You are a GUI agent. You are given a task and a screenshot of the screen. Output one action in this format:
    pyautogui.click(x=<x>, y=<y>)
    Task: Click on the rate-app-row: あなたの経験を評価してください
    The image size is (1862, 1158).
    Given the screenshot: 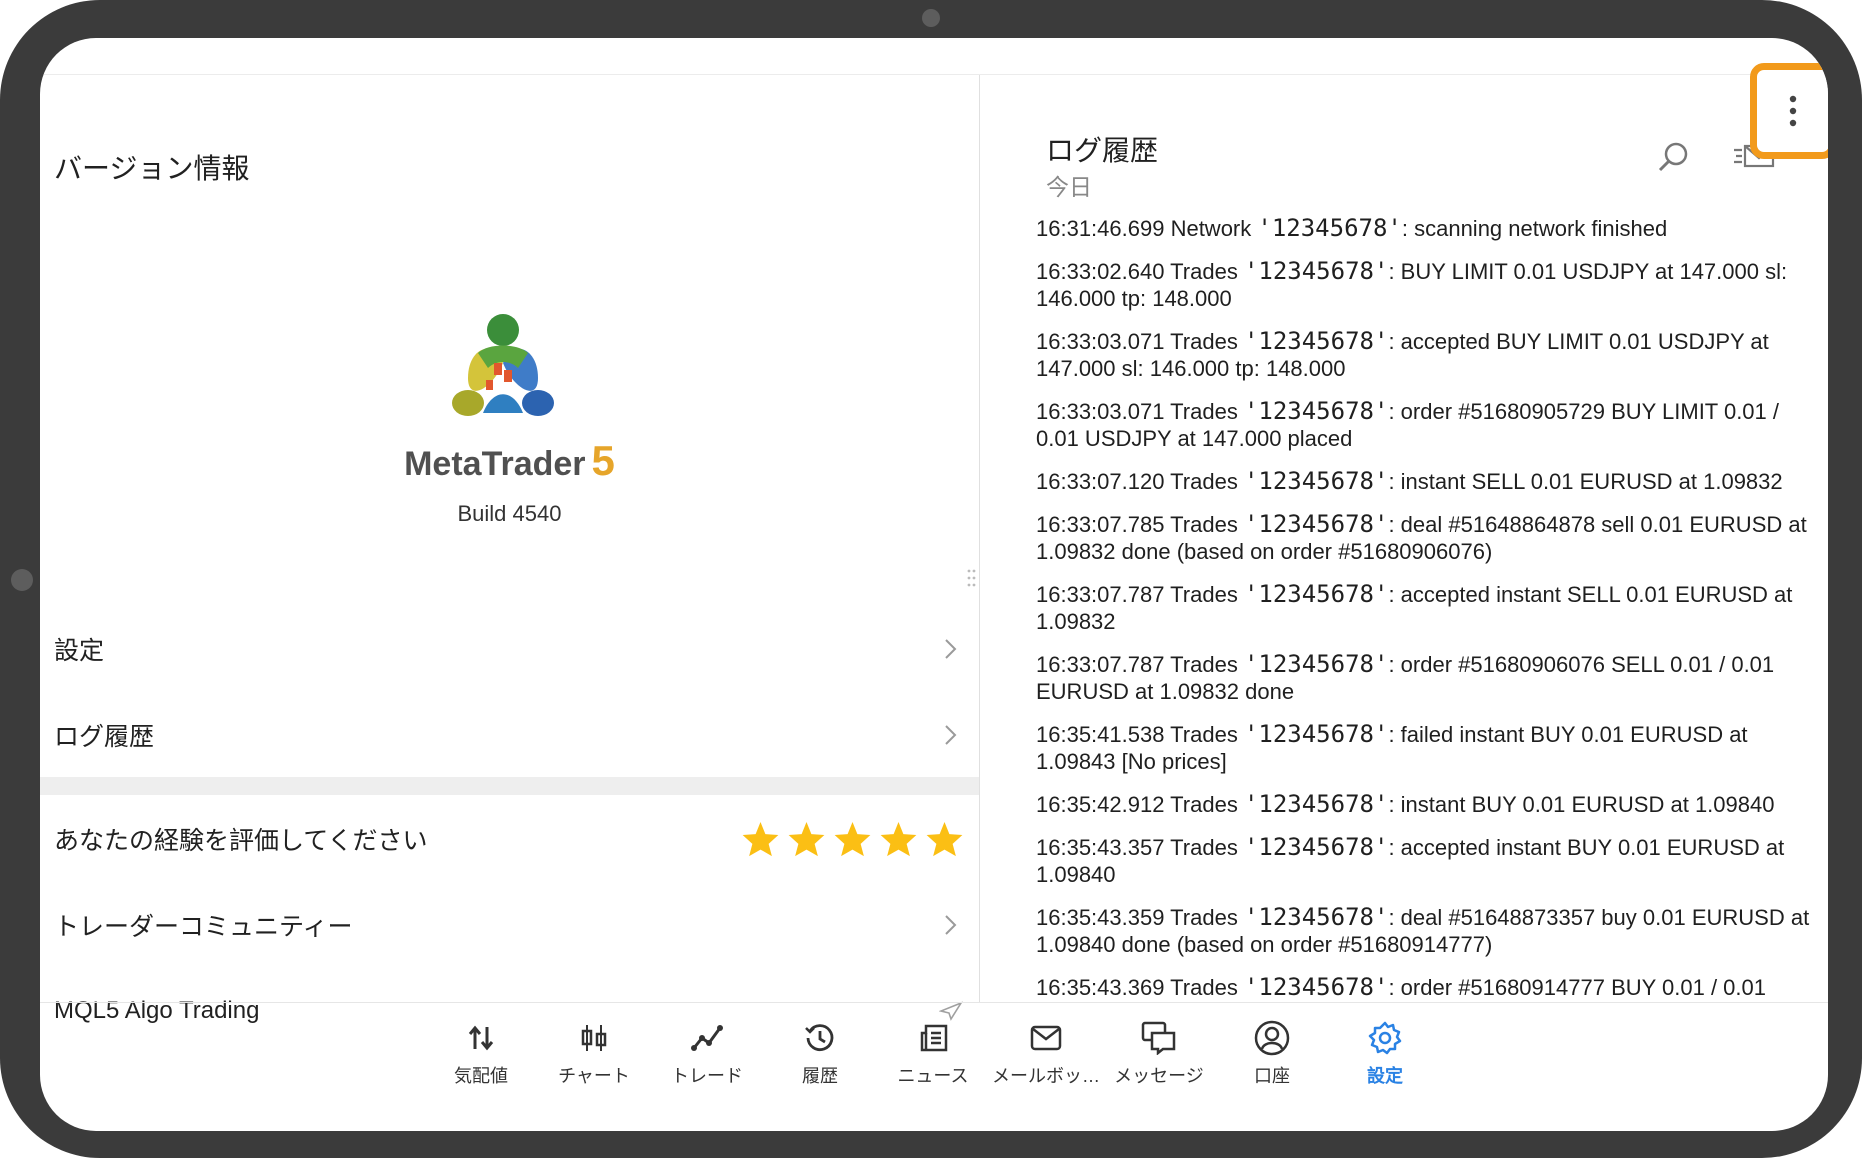 What is the action you would take?
    pyautogui.click(x=509, y=839)
    